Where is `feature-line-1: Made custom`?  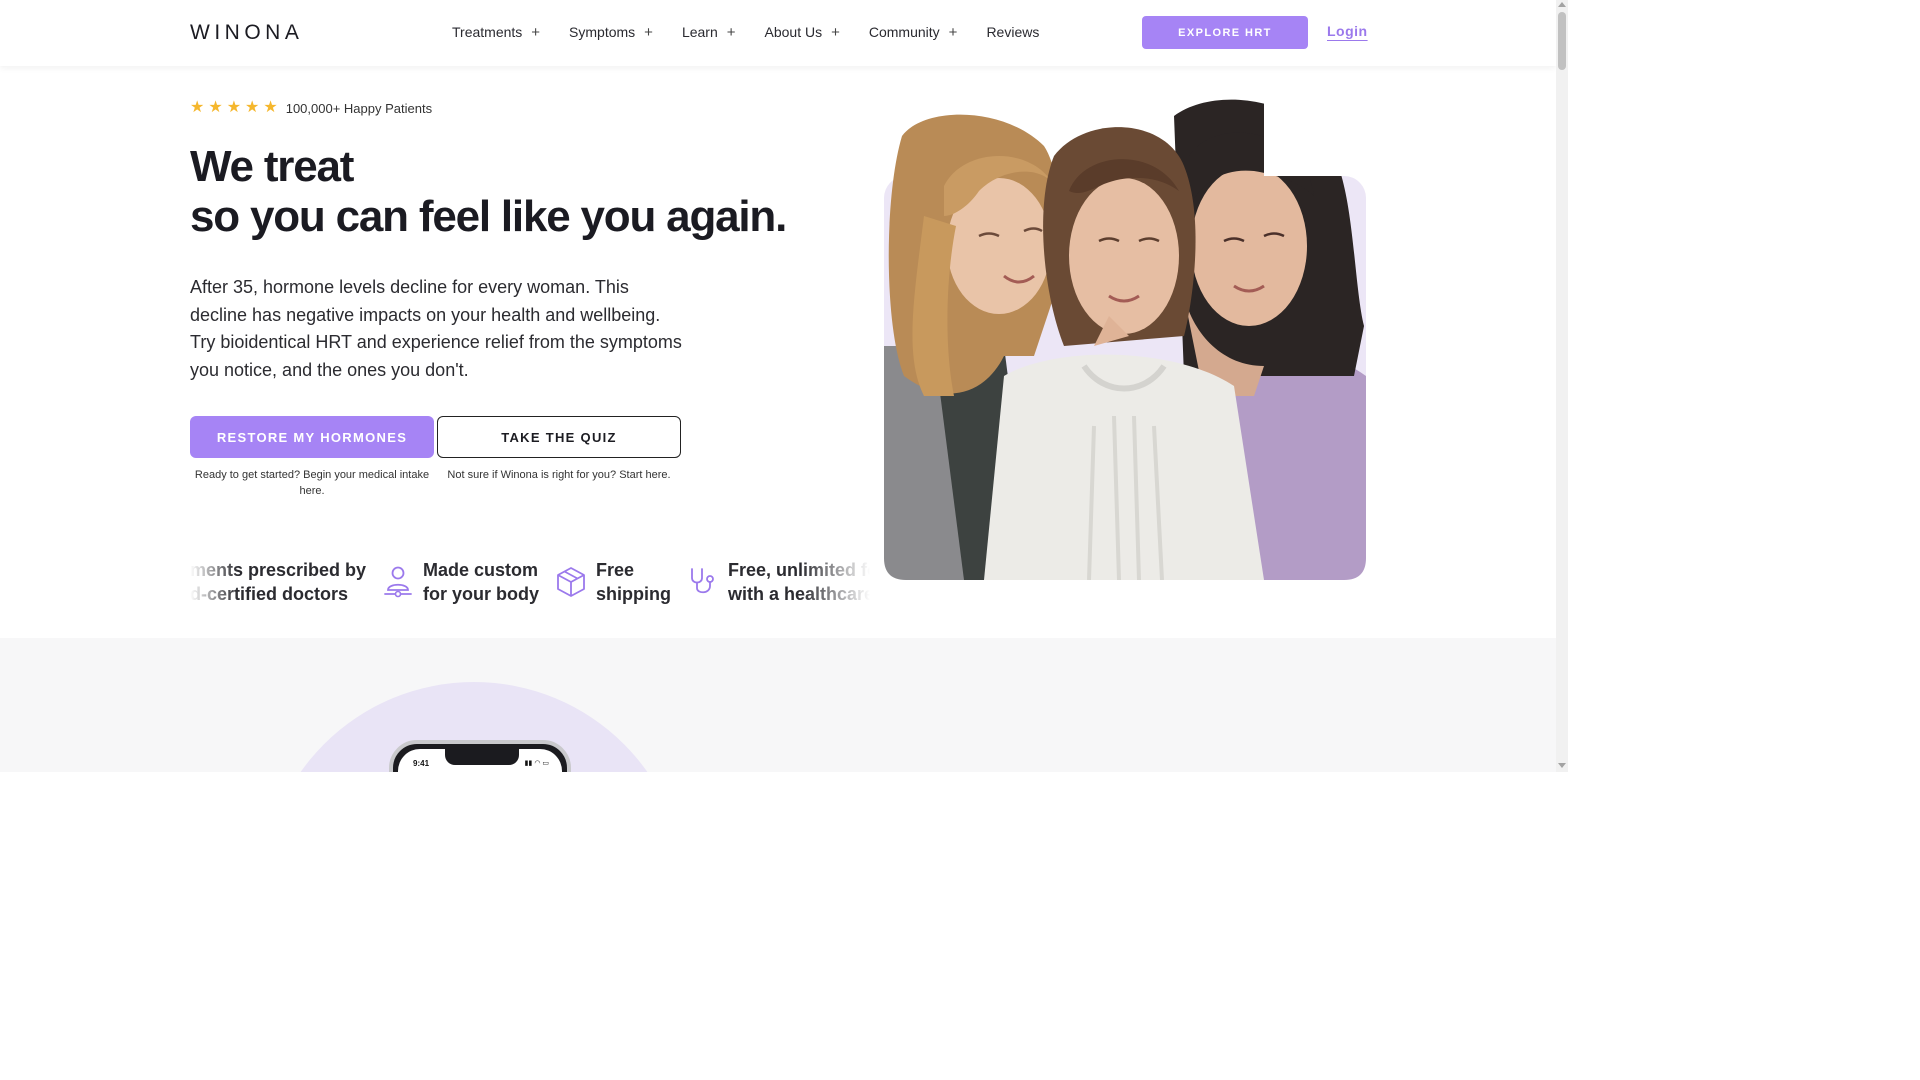
feature-line-1: Made custom is located at coordinates (481, 570).